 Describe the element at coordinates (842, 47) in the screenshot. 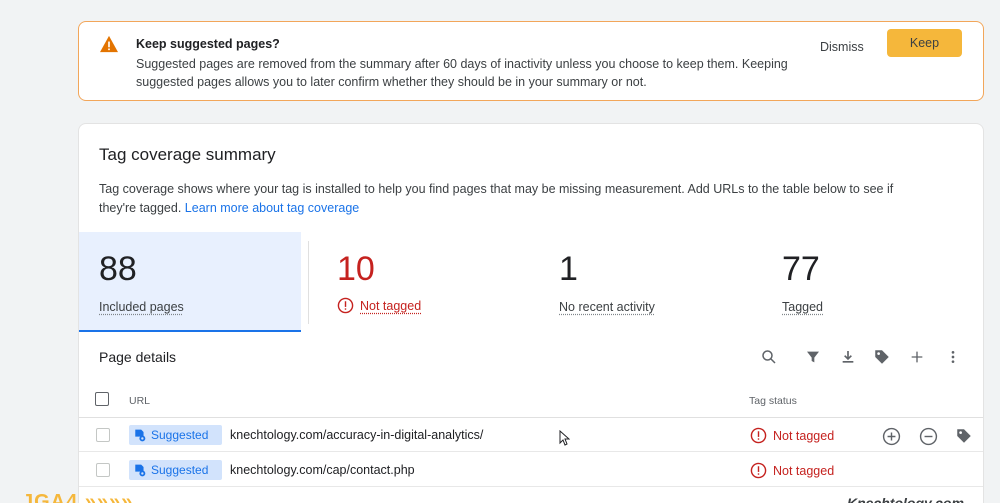

I see `dismiss-button: Dismiss` at that location.